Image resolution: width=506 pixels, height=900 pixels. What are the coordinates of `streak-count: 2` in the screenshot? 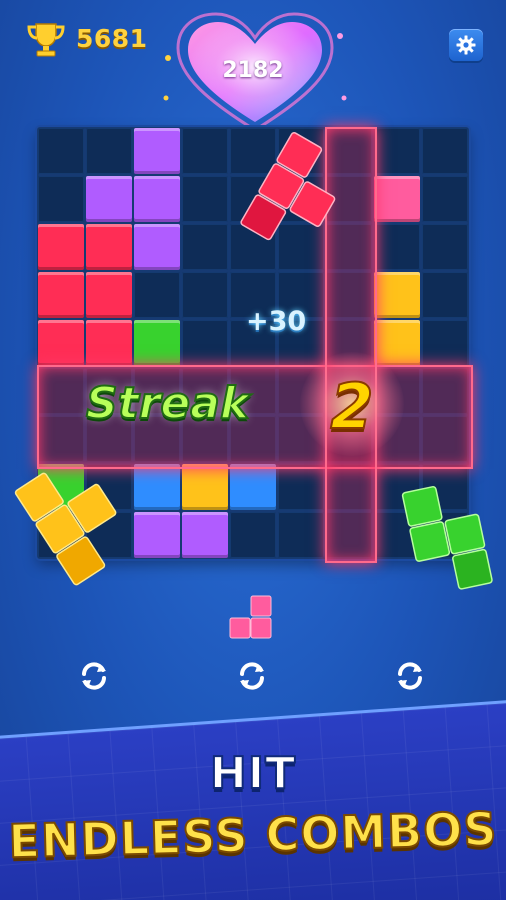 It's located at (351, 406).